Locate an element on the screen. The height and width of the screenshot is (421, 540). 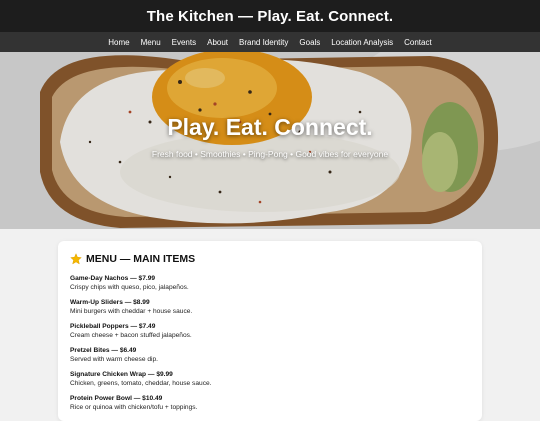
menu-item-title: Signature Chicken Wrap — $9.99 is located at coordinates (121, 374).